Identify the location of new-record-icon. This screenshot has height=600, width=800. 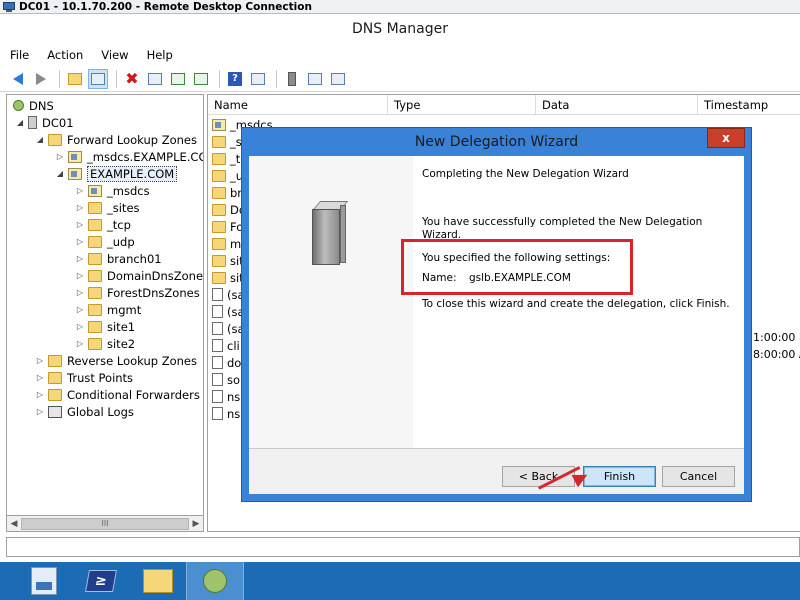
(338, 78).